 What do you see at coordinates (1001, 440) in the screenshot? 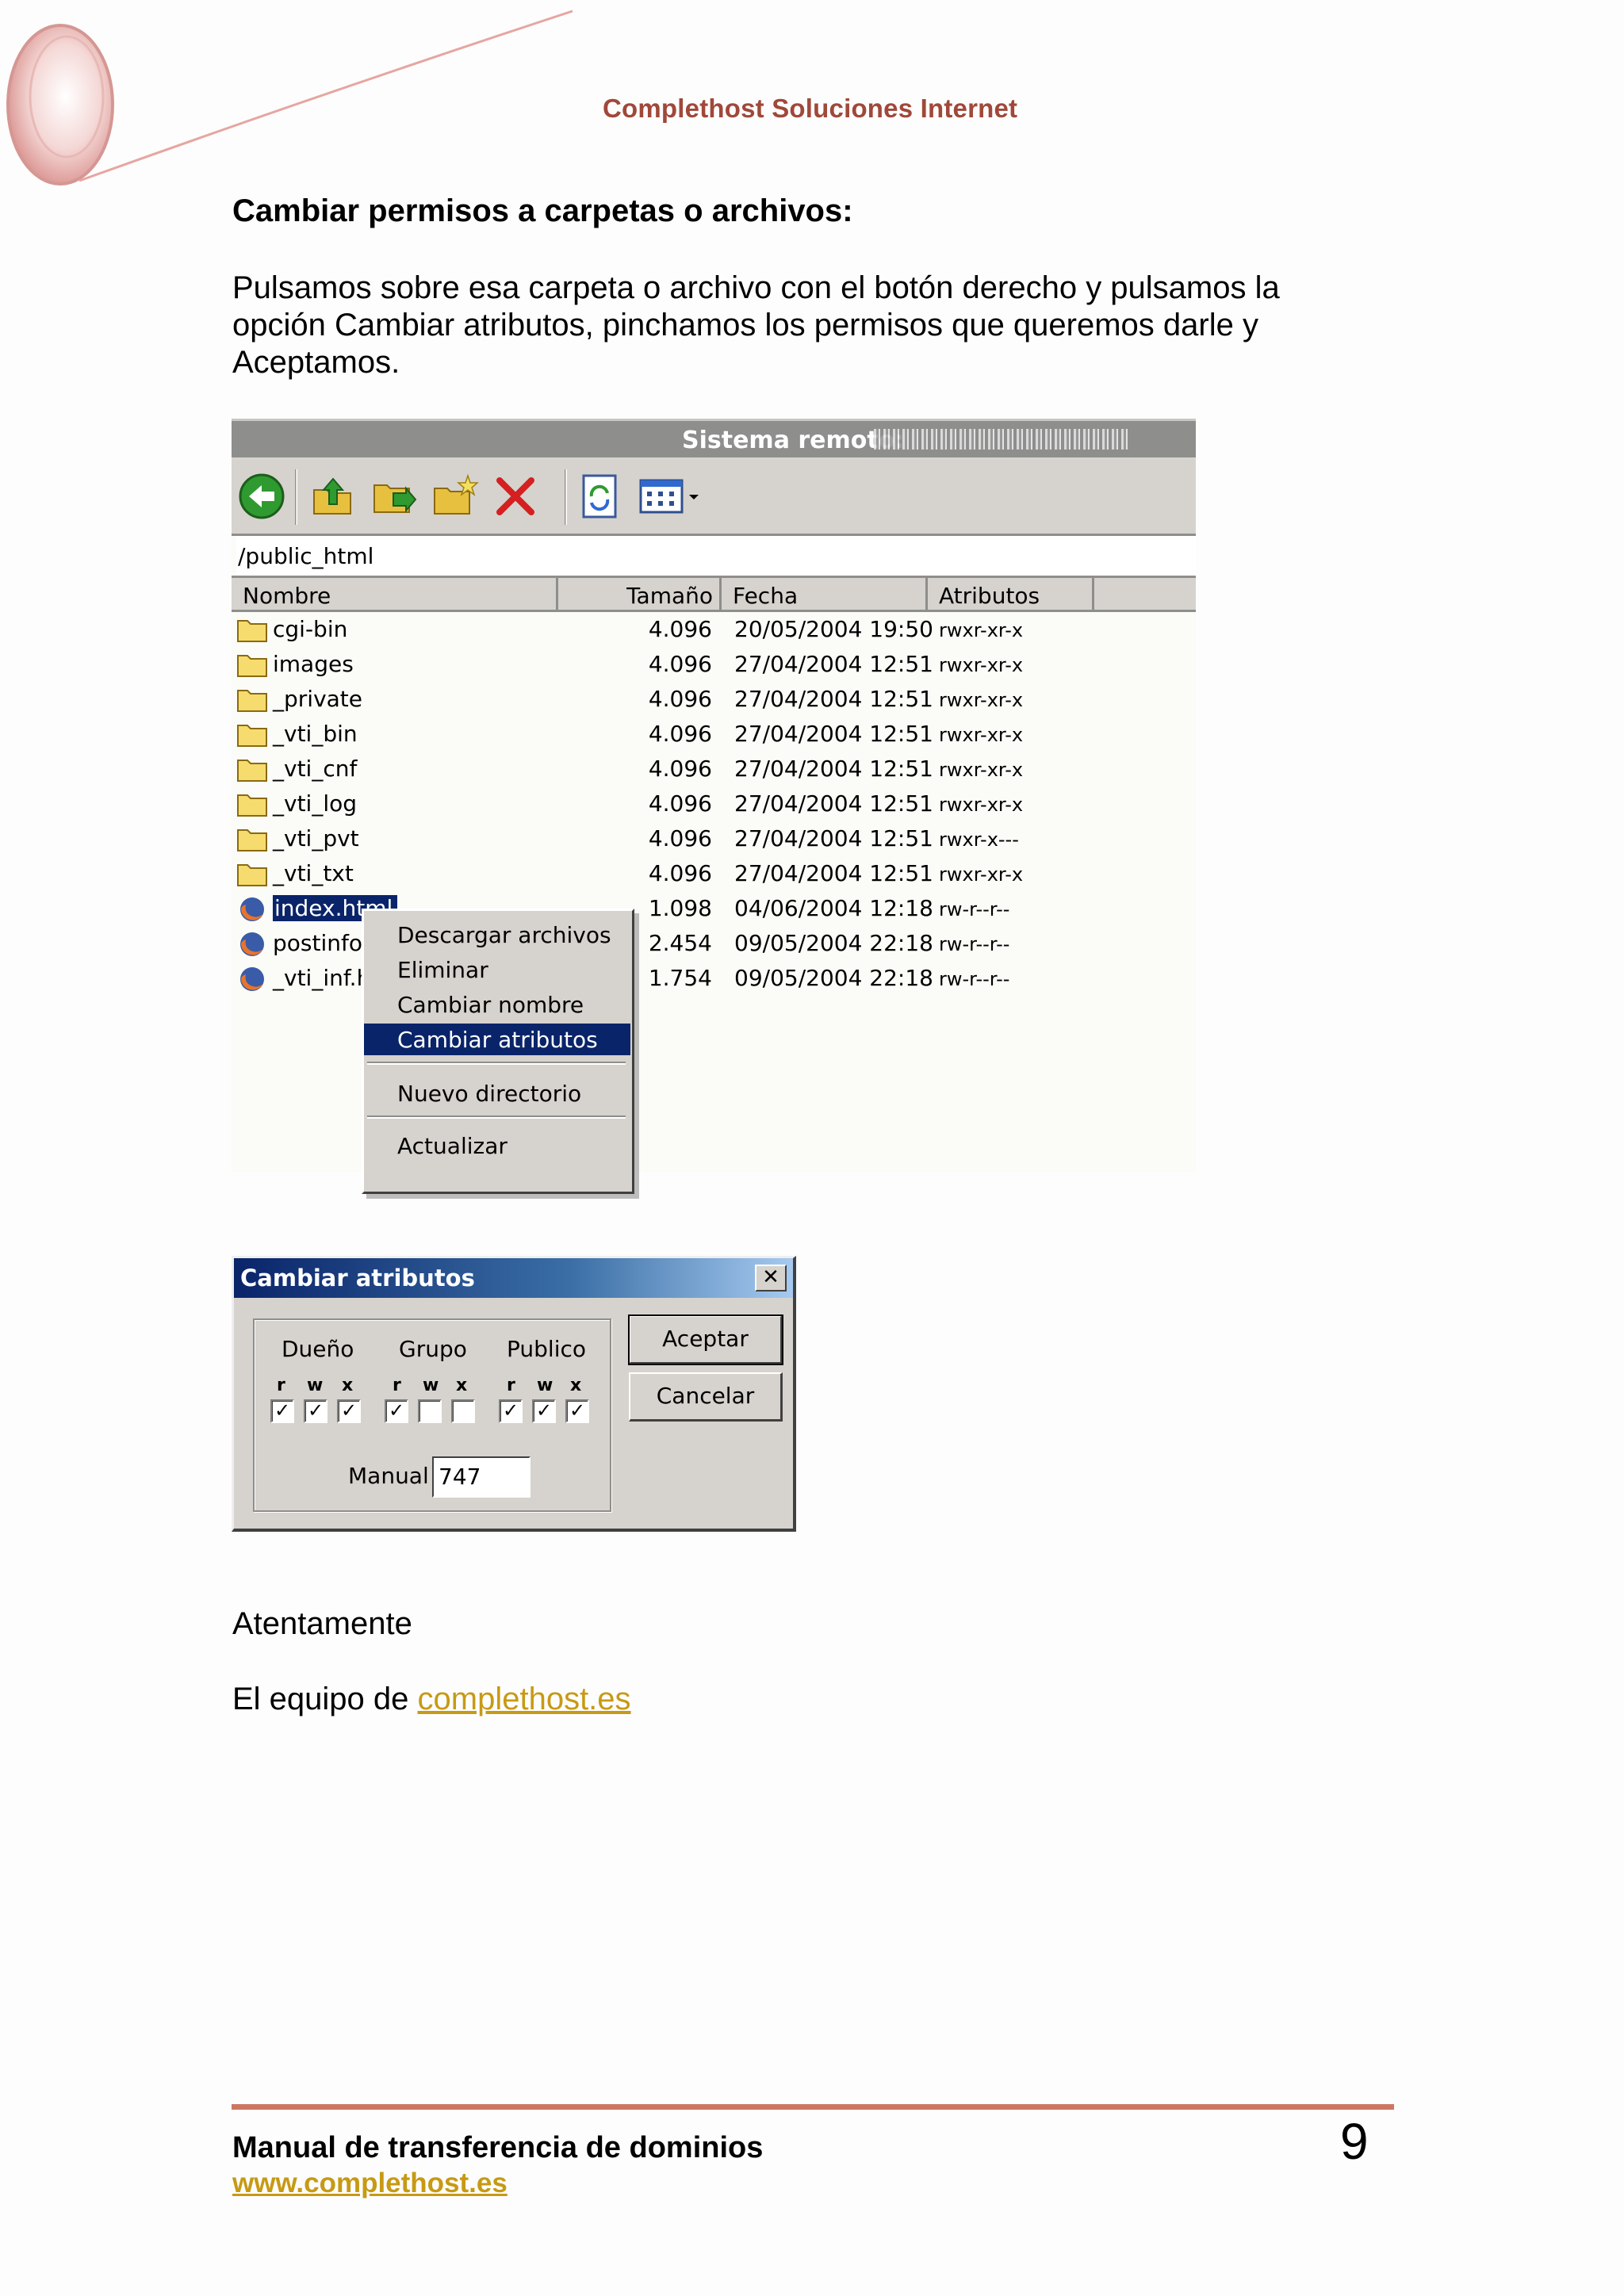
I see `obscured-host-name` at bounding box center [1001, 440].